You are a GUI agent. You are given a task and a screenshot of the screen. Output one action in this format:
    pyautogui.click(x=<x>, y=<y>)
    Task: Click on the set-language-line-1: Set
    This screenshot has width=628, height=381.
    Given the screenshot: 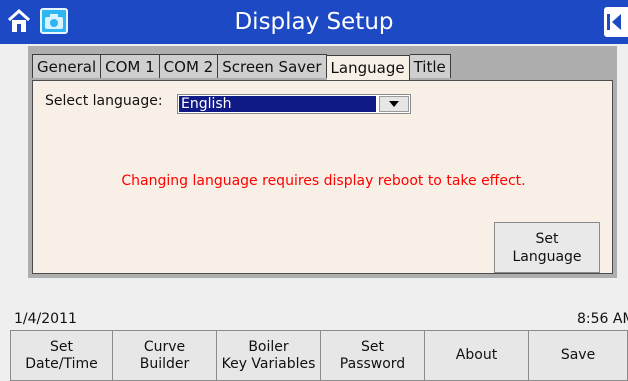 What is the action you would take?
    pyautogui.click(x=547, y=238)
    